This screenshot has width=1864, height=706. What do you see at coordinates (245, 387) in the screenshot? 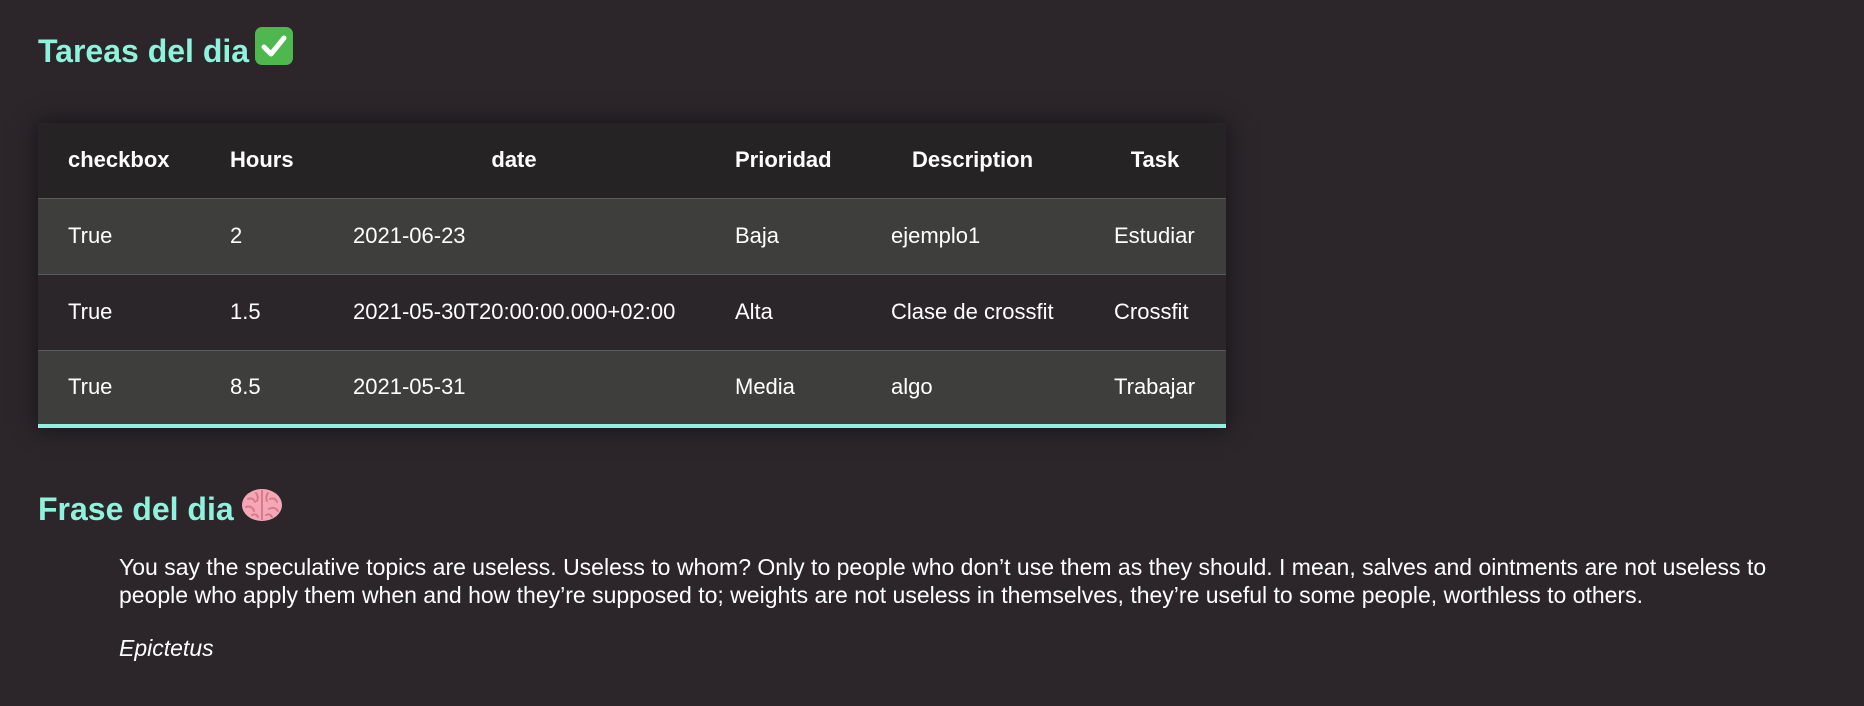
I see `cell-hours: 8.5` at bounding box center [245, 387].